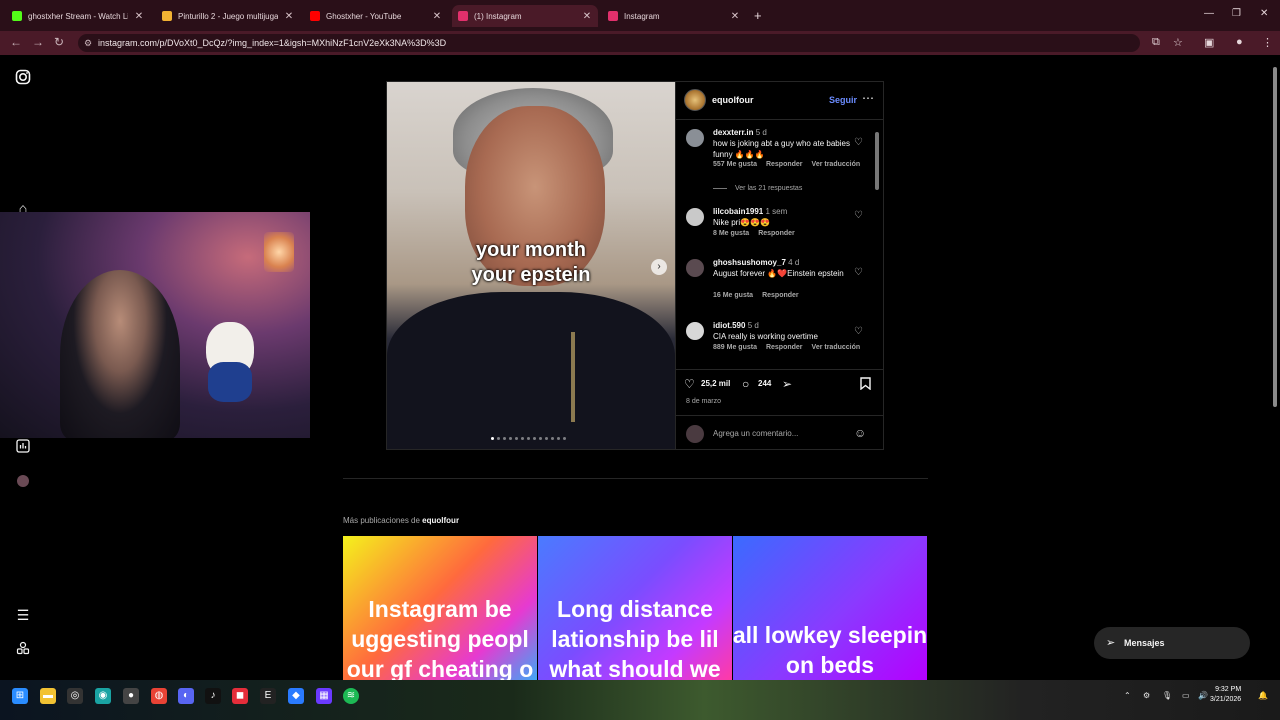  Describe the element at coordinates (1172, 643) in the screenshot. I see `messages-button: ➢ Mensajes` at that location.